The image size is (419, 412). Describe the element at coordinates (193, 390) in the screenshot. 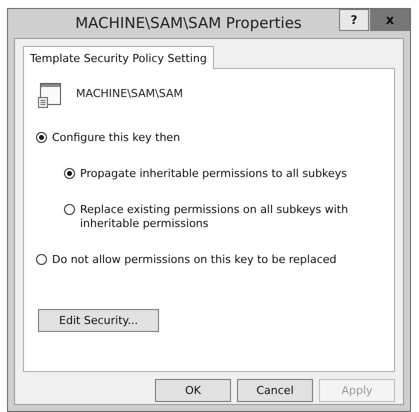

I see `dialog-button: OK` at that location.